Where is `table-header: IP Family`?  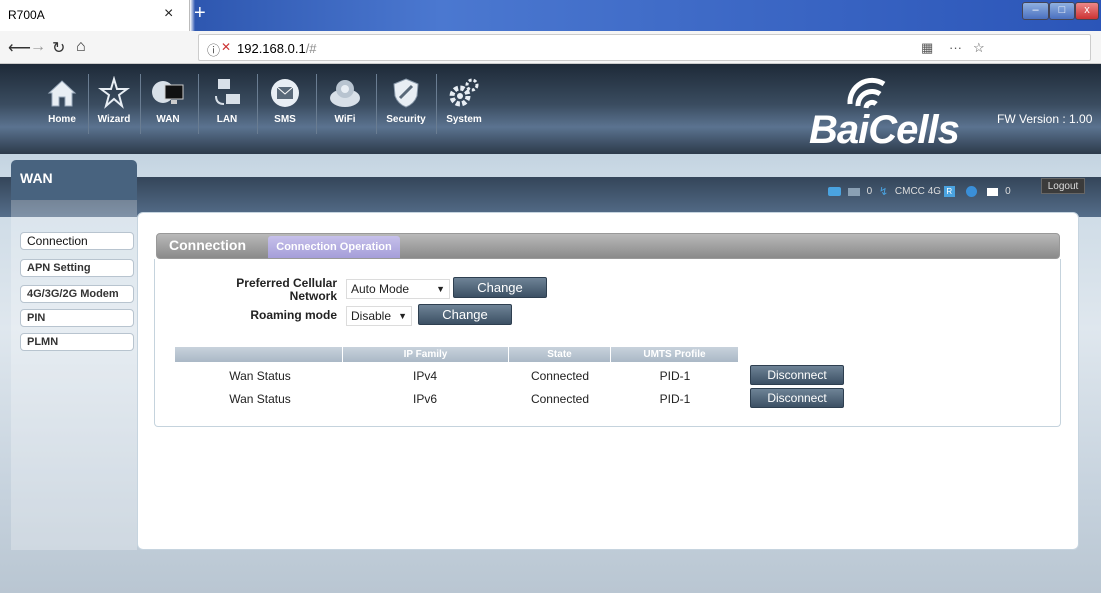 table-header: IP Family is located at coordinates (425, 354).